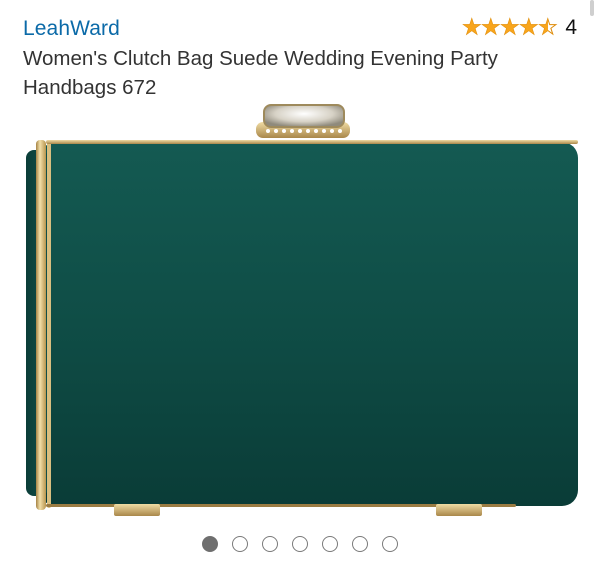 The width and height of the screenshot is (600, 563). I want to click on gold-frame-top, so click(312, 142).